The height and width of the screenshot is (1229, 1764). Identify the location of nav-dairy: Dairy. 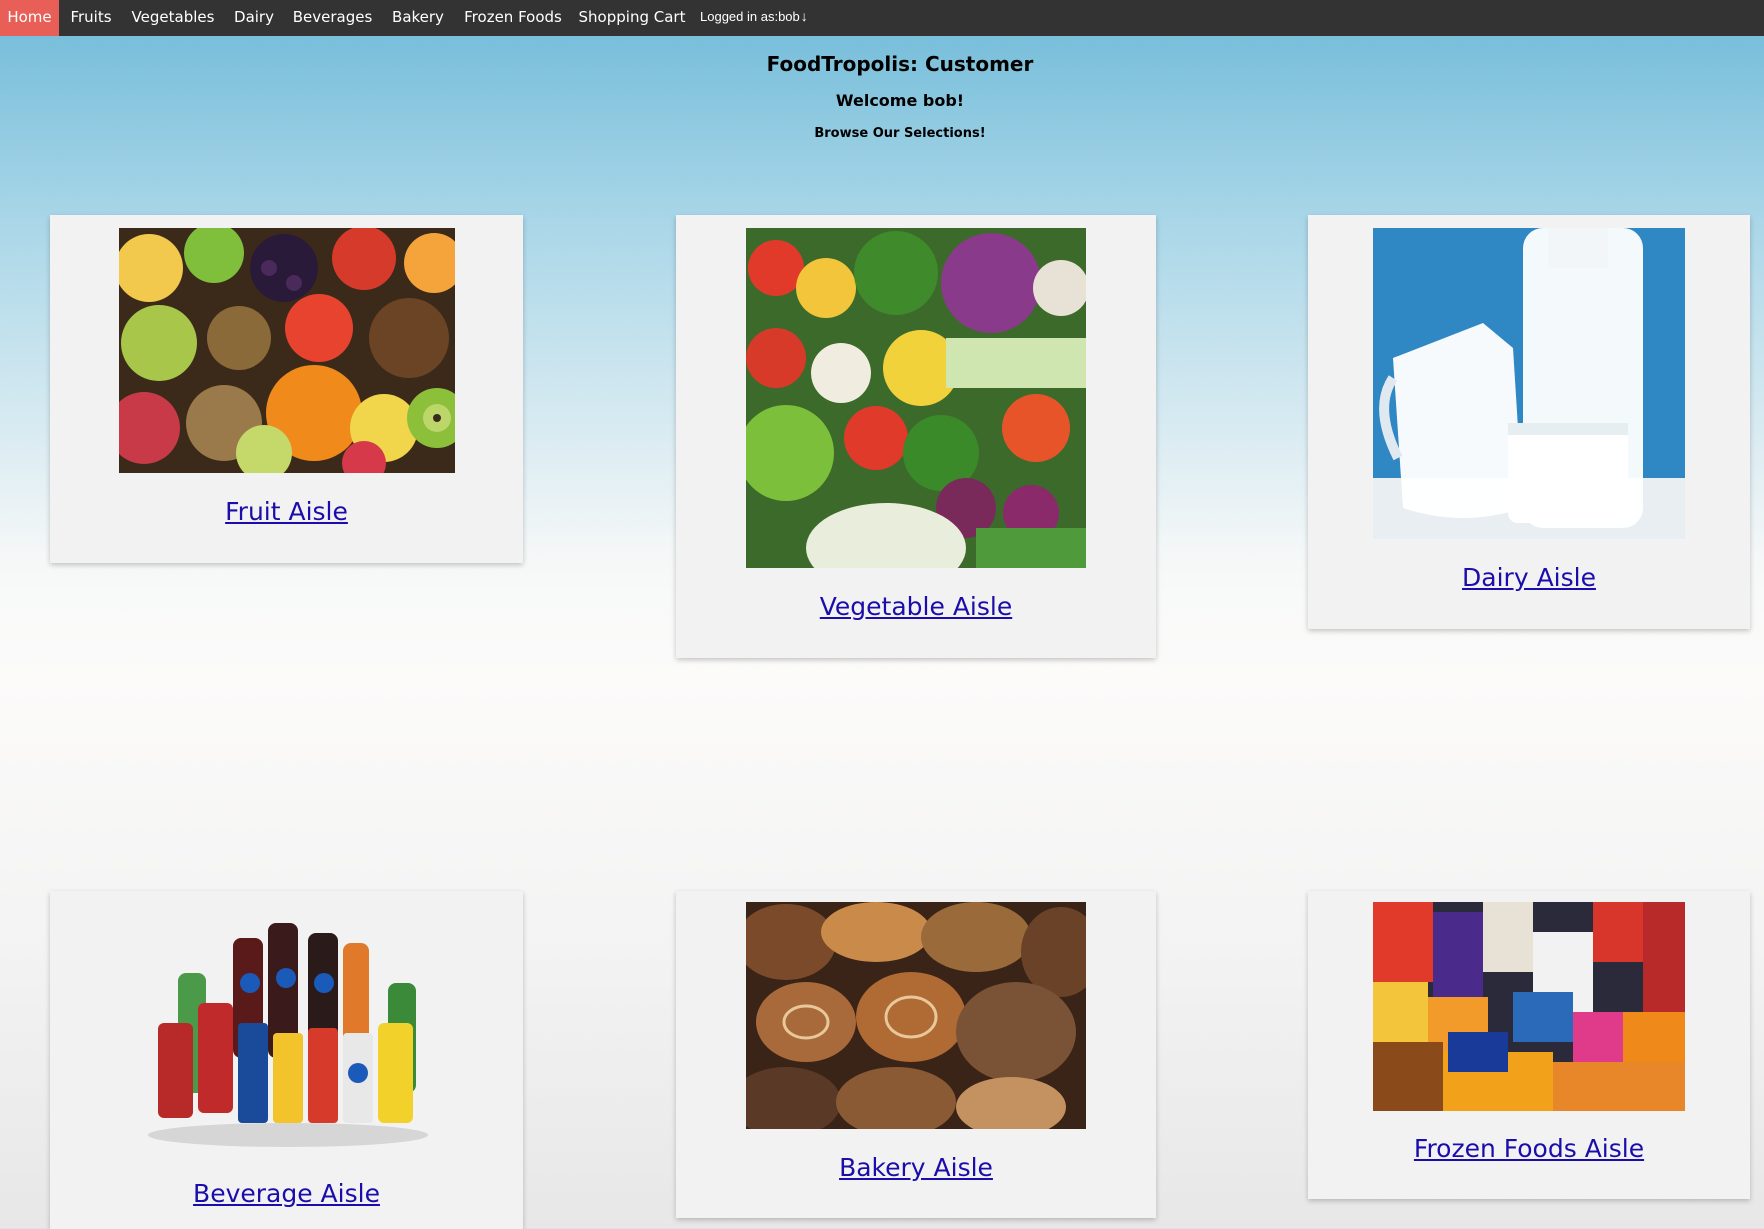
(254, 18).